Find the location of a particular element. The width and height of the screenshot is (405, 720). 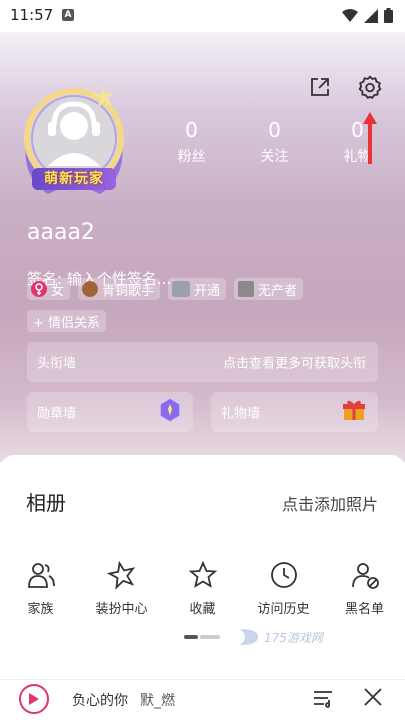

stat-gifts: 0 礼物 is located at coordinates (357, 142).